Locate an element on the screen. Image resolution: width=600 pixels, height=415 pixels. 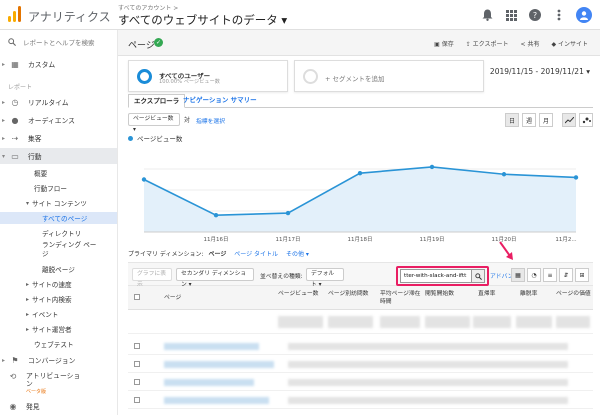
table-search-input: tter-with-slack-and-iftt is located at coordinates (442, 276).